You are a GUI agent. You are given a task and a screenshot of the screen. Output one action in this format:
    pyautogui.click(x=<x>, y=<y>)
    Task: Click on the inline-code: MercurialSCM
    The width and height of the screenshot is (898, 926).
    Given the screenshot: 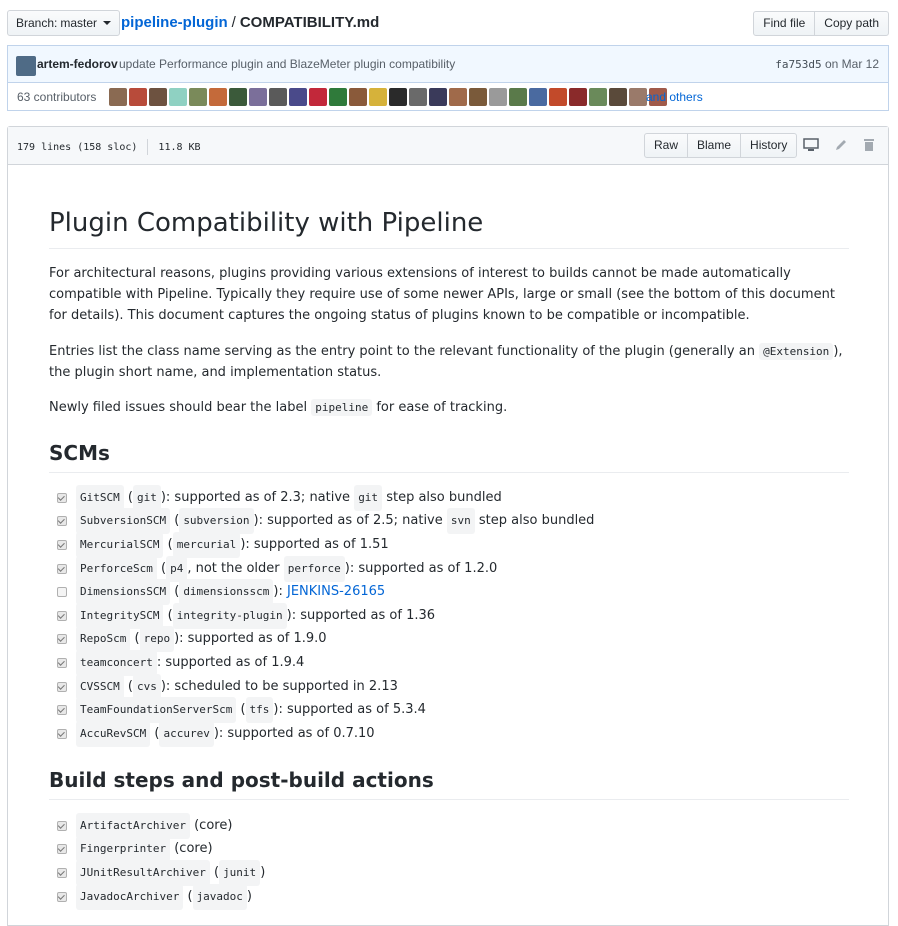 What is the action you would take?
    pyautogui.click(x=120, y=544)
    